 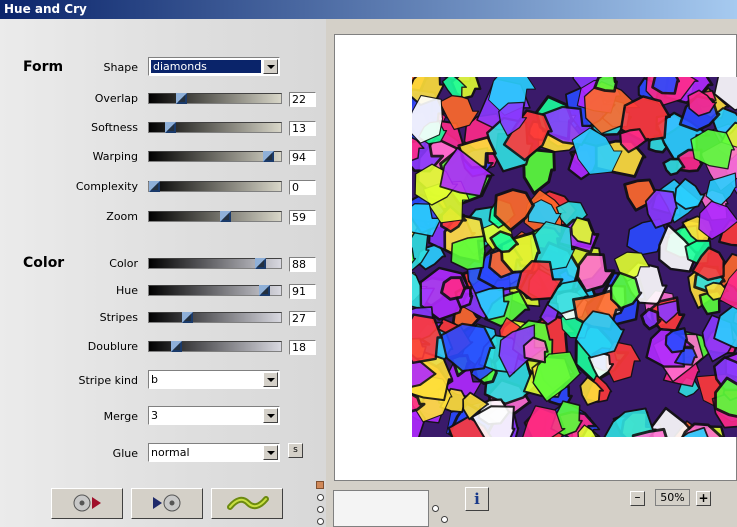 What do you see at coordinates (154, 415) in the screenshot?
I see `merge-value: 3` at bounding box center [154, 415].